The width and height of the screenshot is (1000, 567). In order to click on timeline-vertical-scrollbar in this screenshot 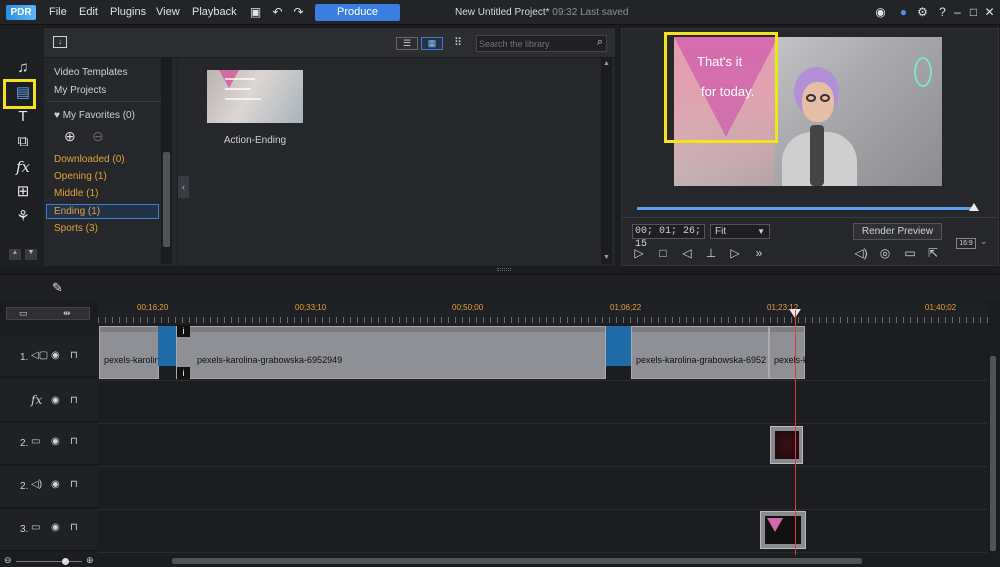, I will do `click(993, 440)`.